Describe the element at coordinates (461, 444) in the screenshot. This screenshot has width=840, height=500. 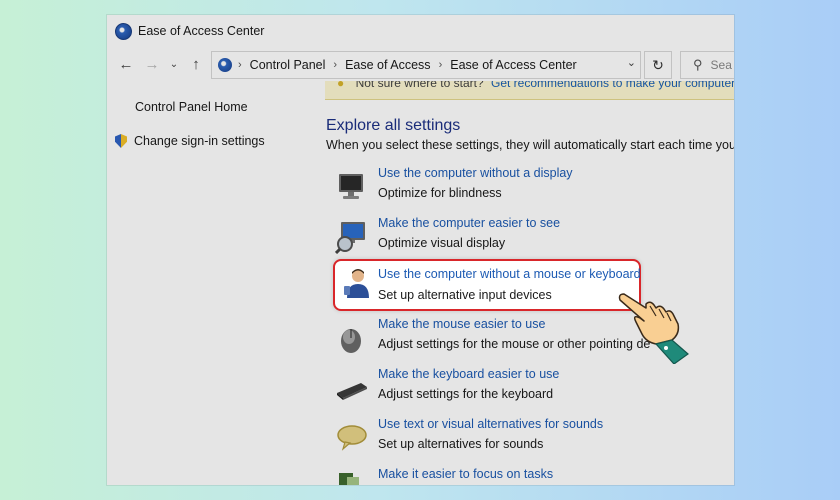
I see `setting-description: Set up alternatives for sounds` at that location.